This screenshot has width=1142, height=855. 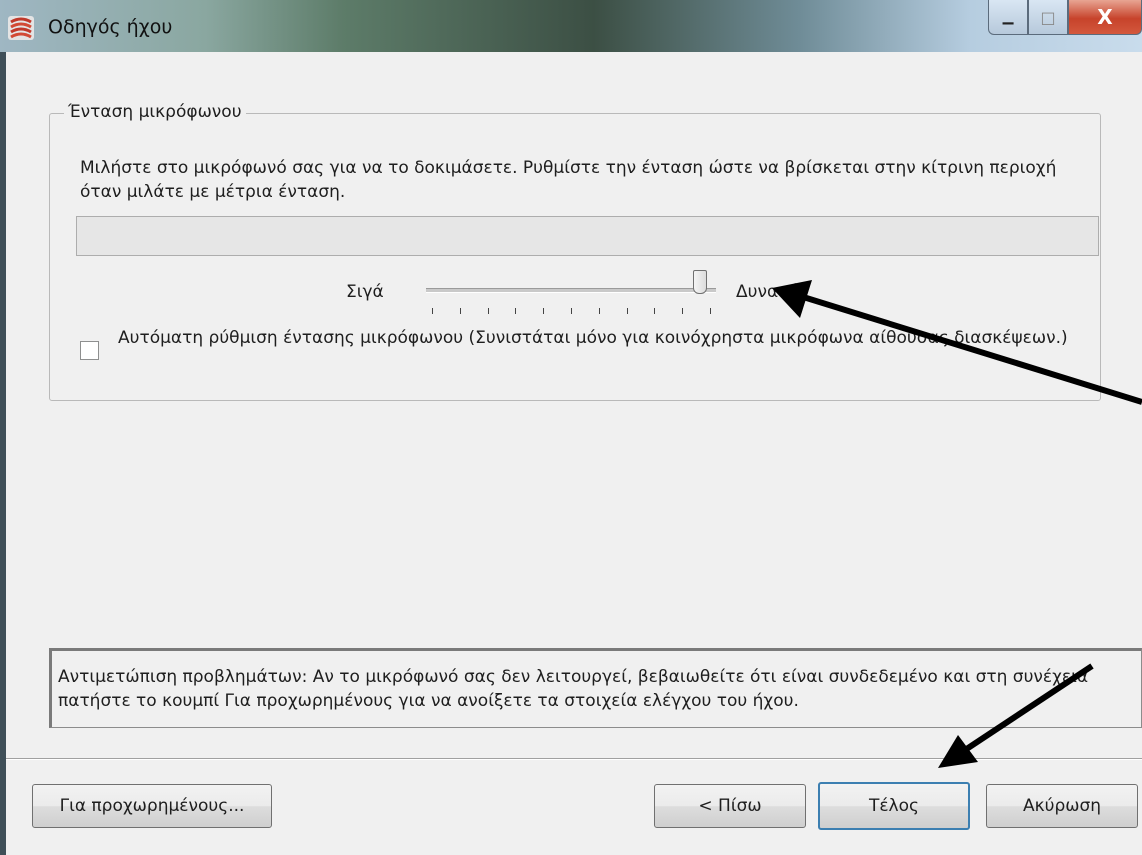 What do you see at coordinates (89, 350) in the screenshot?
I see `auto-adjust-checkbox` at bounding box center [89, 350].